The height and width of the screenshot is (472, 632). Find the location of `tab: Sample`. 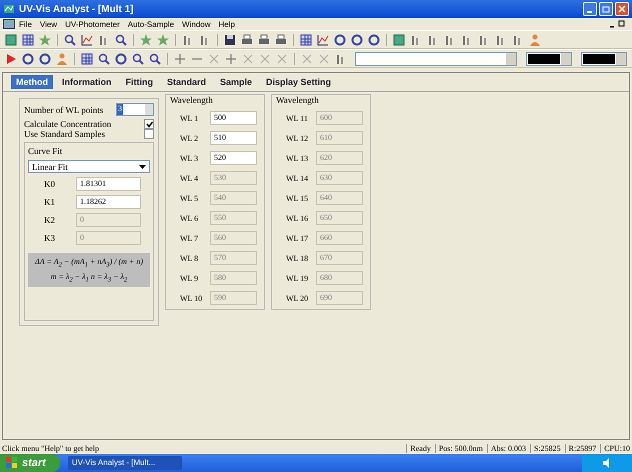

tab: Sample is located at coordinates (236, 82).